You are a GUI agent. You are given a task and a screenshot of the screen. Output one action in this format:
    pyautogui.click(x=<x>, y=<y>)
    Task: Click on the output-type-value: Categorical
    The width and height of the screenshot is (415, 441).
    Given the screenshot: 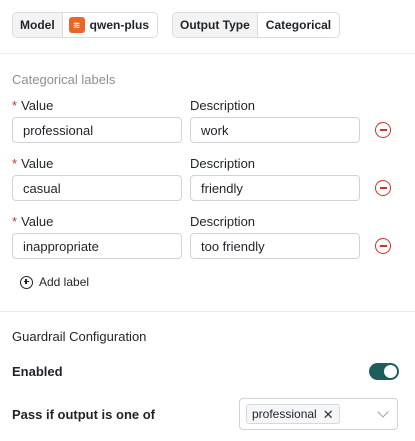 What is the action you would take?
    pyautogui.click(x=298, y=25)
    